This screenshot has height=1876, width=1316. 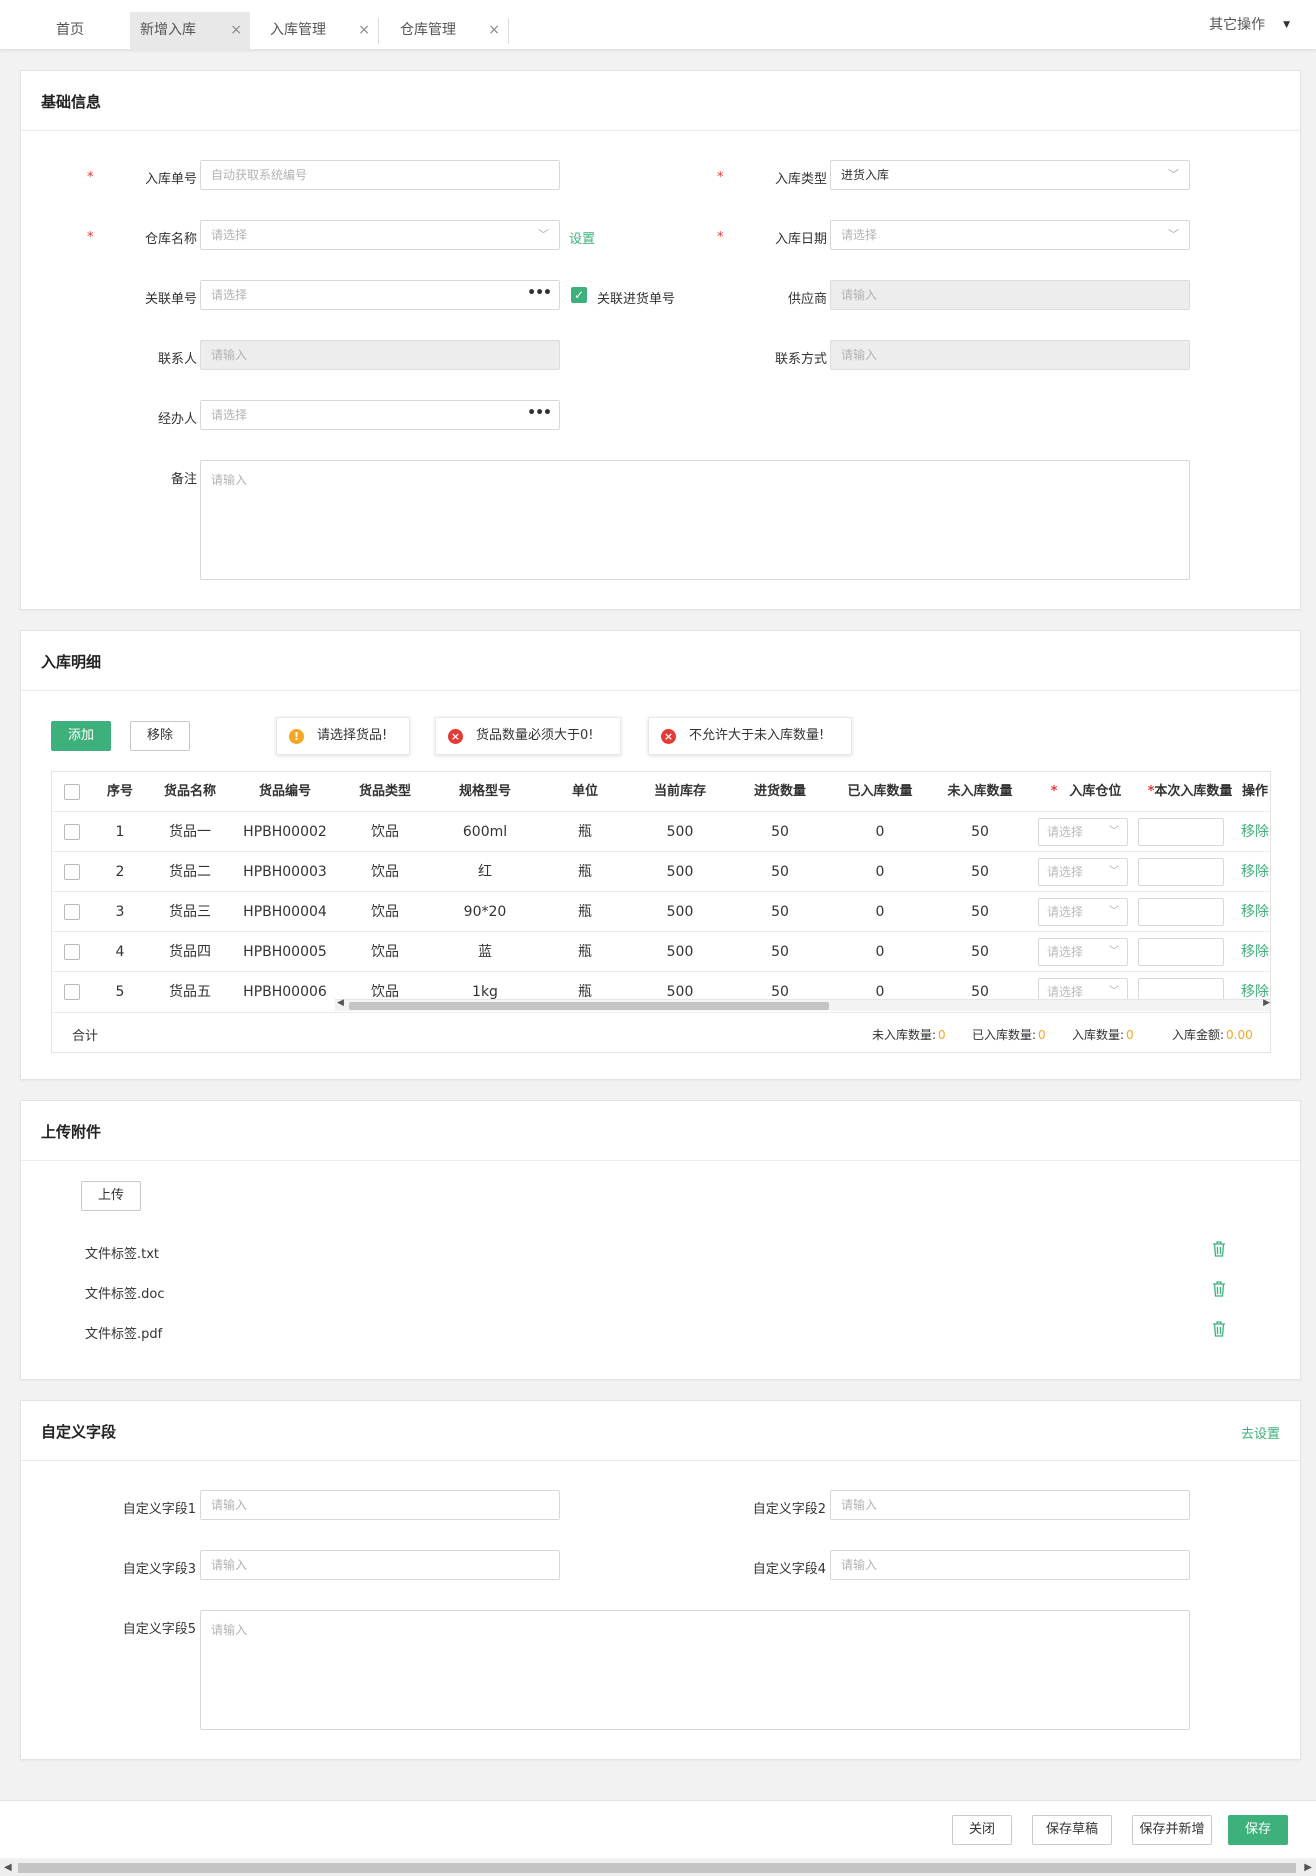 What do you see at coordinates (1239, 1035) in the screenshot?
I see `sum-value: 0.00` at bounding box center [1239, 1035].